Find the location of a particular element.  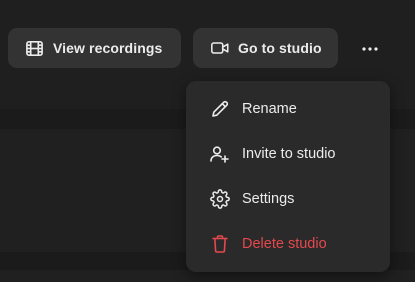

video-camera-icon is located at coordinates (220, 48).